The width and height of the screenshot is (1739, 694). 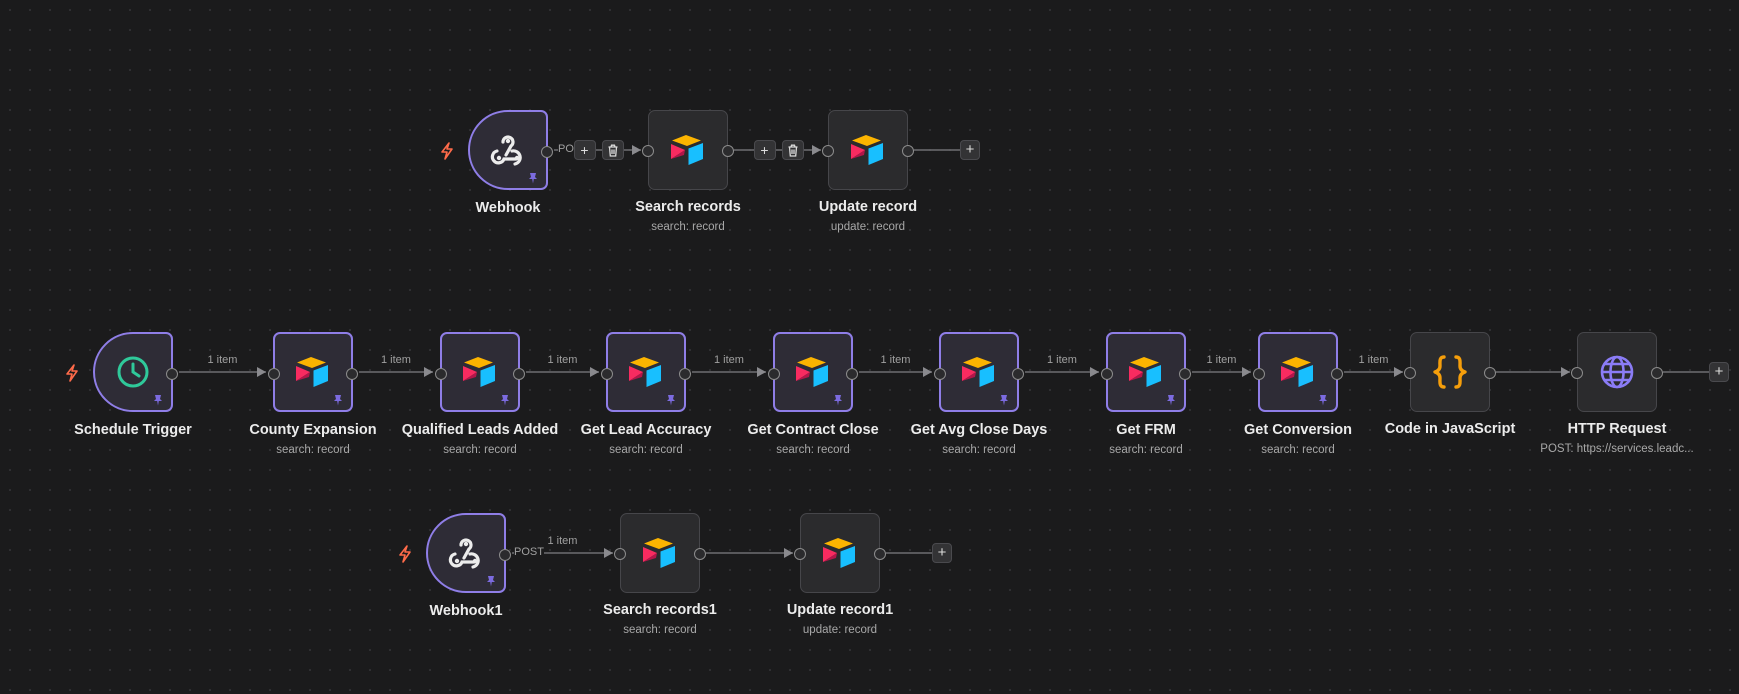 I want to click on node-webhook1: Webhook1, so click(x=455, y=566).